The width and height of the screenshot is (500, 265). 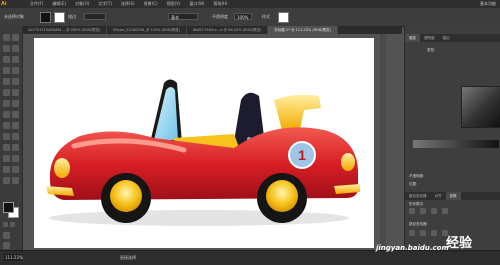 What do you see at coordinates (6, 48) in the screenshot?
I see `magic-wand-tool-icon` at bounding box center [6, 48].